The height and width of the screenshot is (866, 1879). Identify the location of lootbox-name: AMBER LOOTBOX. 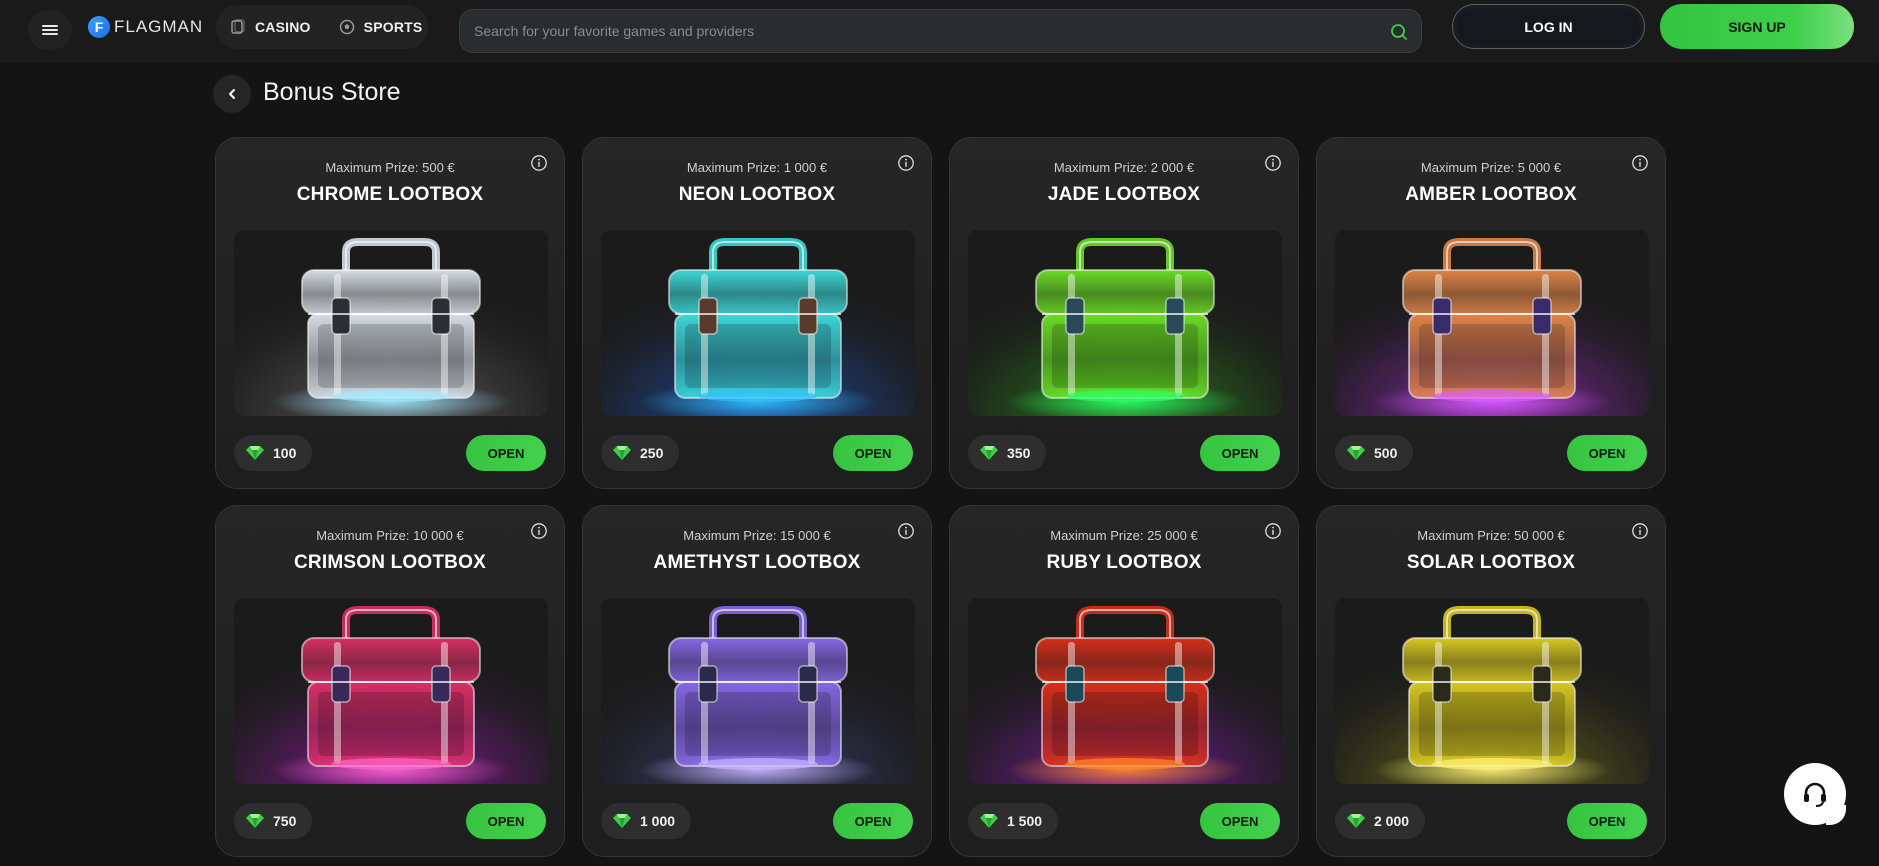
(1491, 194).